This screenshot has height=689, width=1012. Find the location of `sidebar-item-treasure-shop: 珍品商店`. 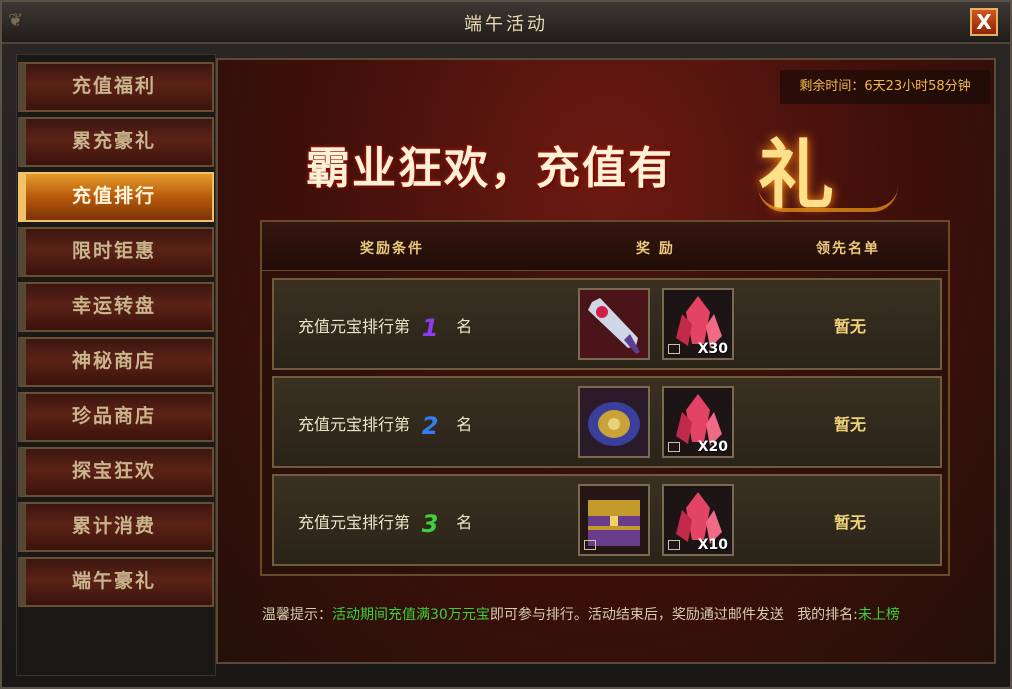

sidebar-item-treasure-shop: 珍品商店 is located at coordinates (116, 417).